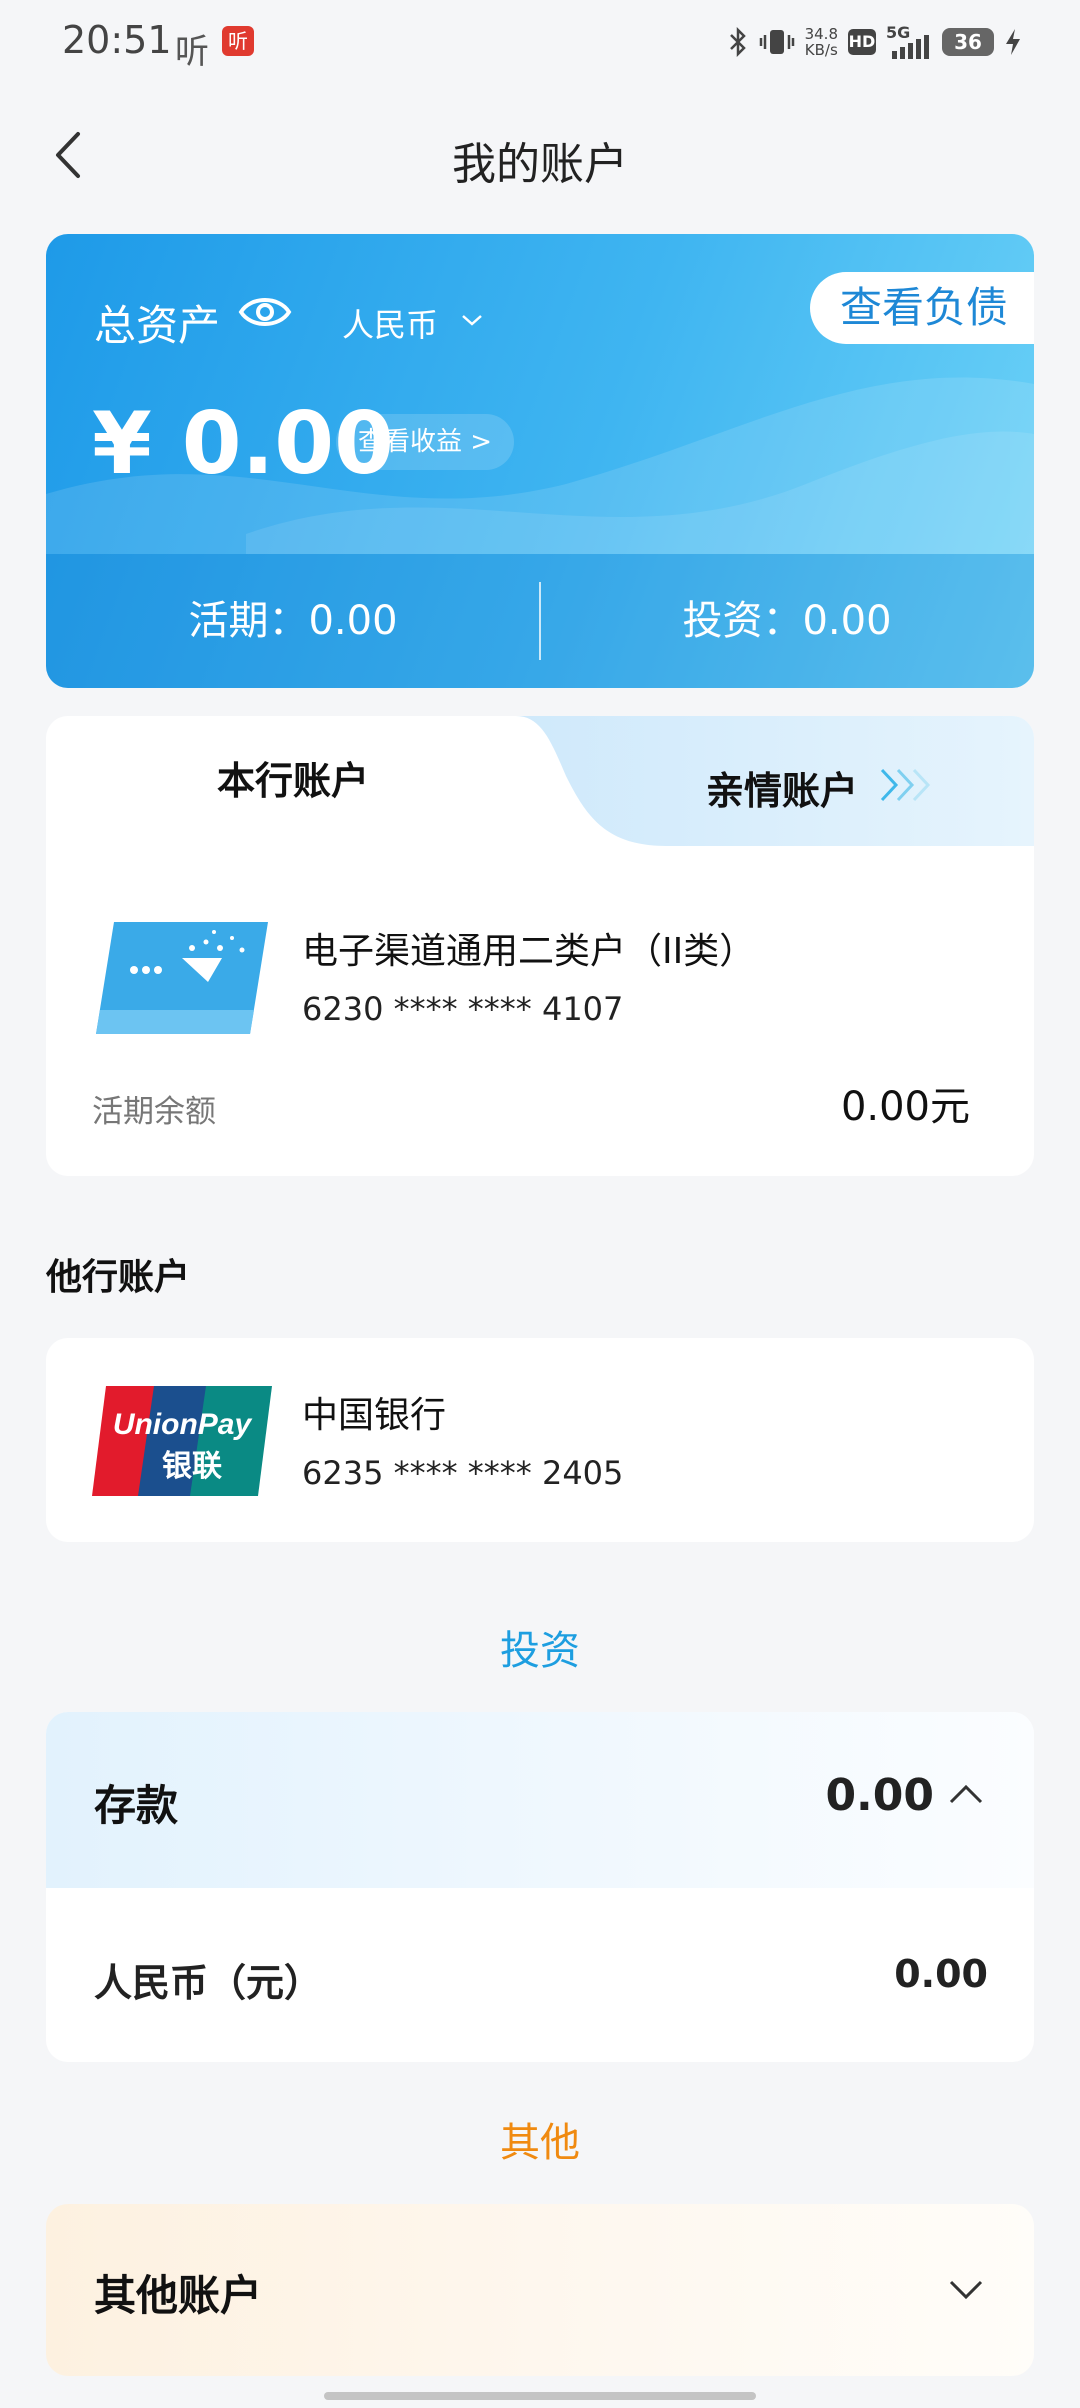 This screenshot has height=2408, width=1080. I want to click on tab-family-accounts: 亲情账户, so click(782, 787).